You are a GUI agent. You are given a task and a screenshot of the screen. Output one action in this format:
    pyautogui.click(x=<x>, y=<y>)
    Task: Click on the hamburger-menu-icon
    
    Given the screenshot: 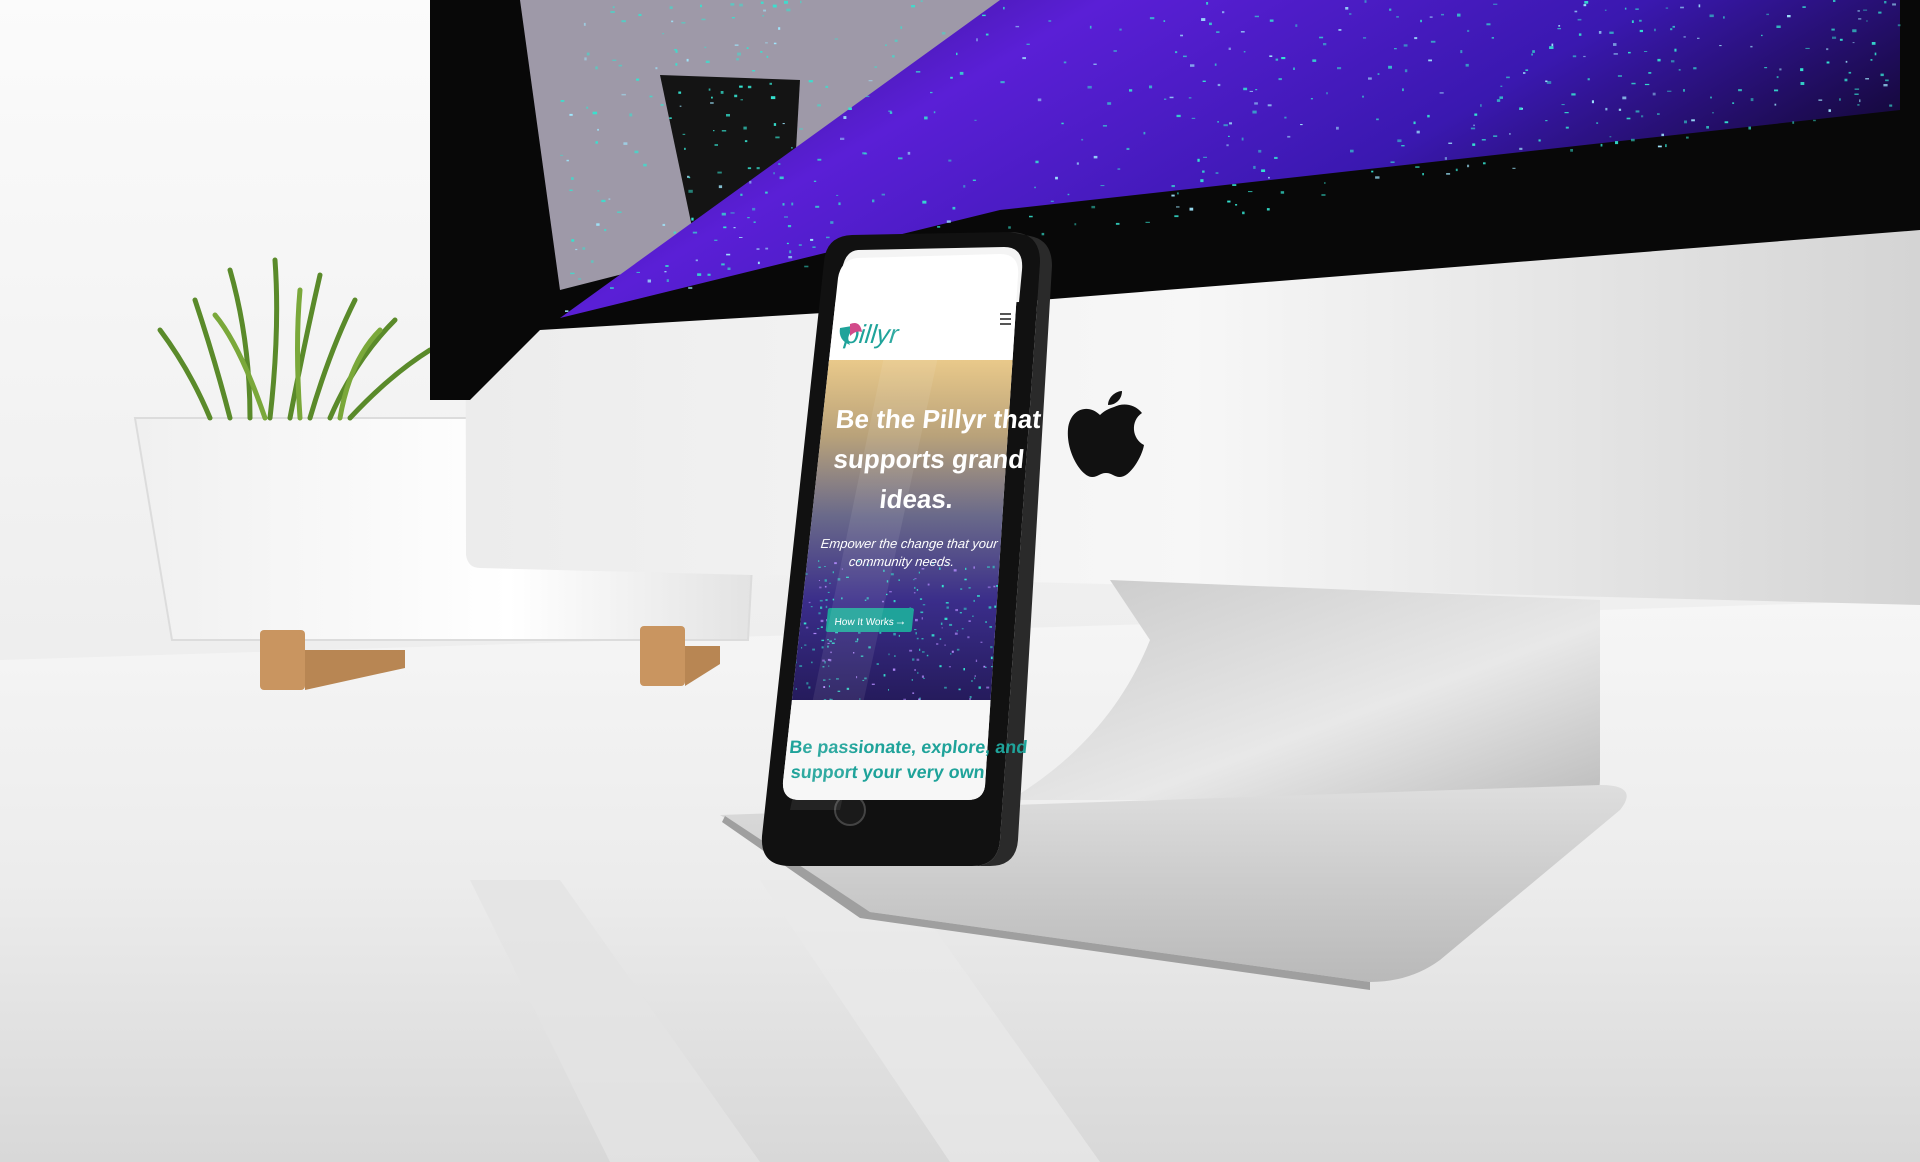 What is the action you would take?
    pyautogui.click(x=1005, y=319)
    